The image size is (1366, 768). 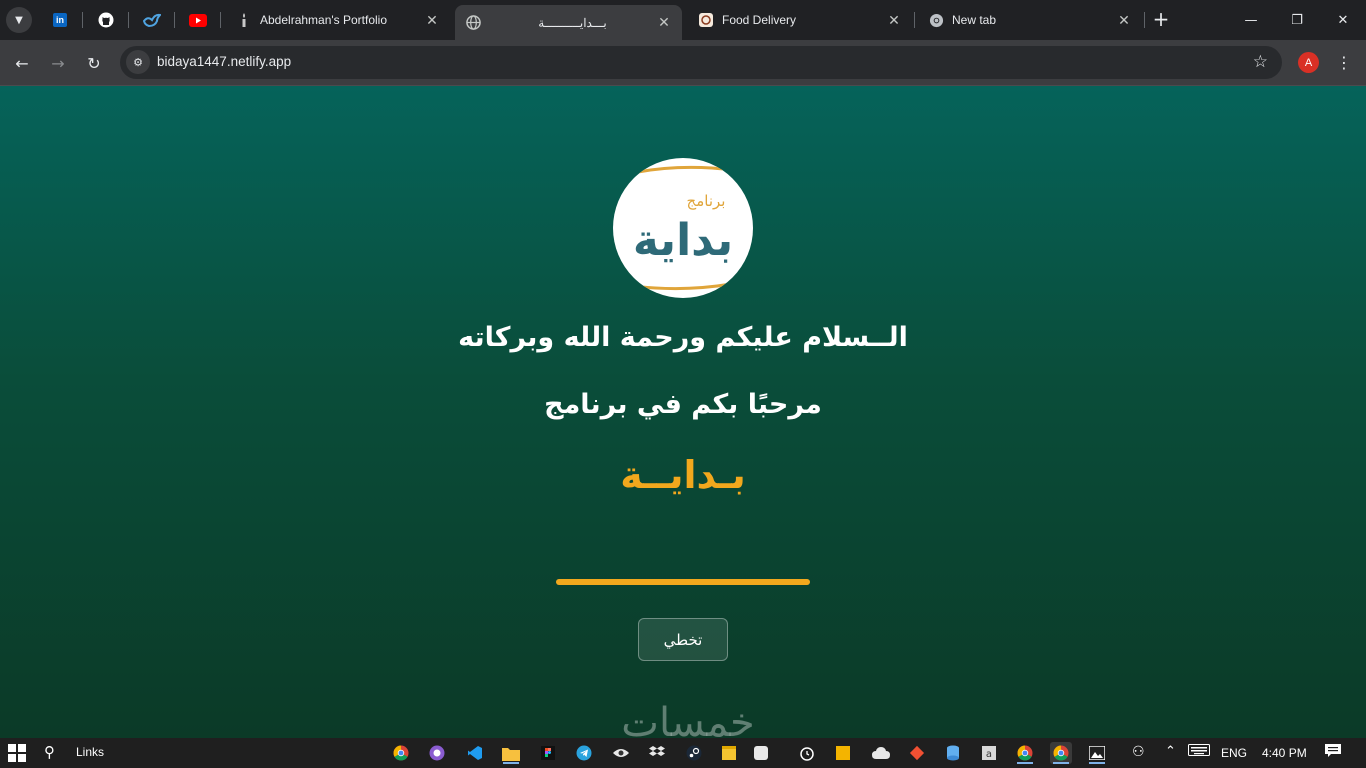 I want to click on browser-toolbar: ← → ↻ ⚙ bidaya1447.netlify.app ☆ A ⋮, so click(x=683, y=63).